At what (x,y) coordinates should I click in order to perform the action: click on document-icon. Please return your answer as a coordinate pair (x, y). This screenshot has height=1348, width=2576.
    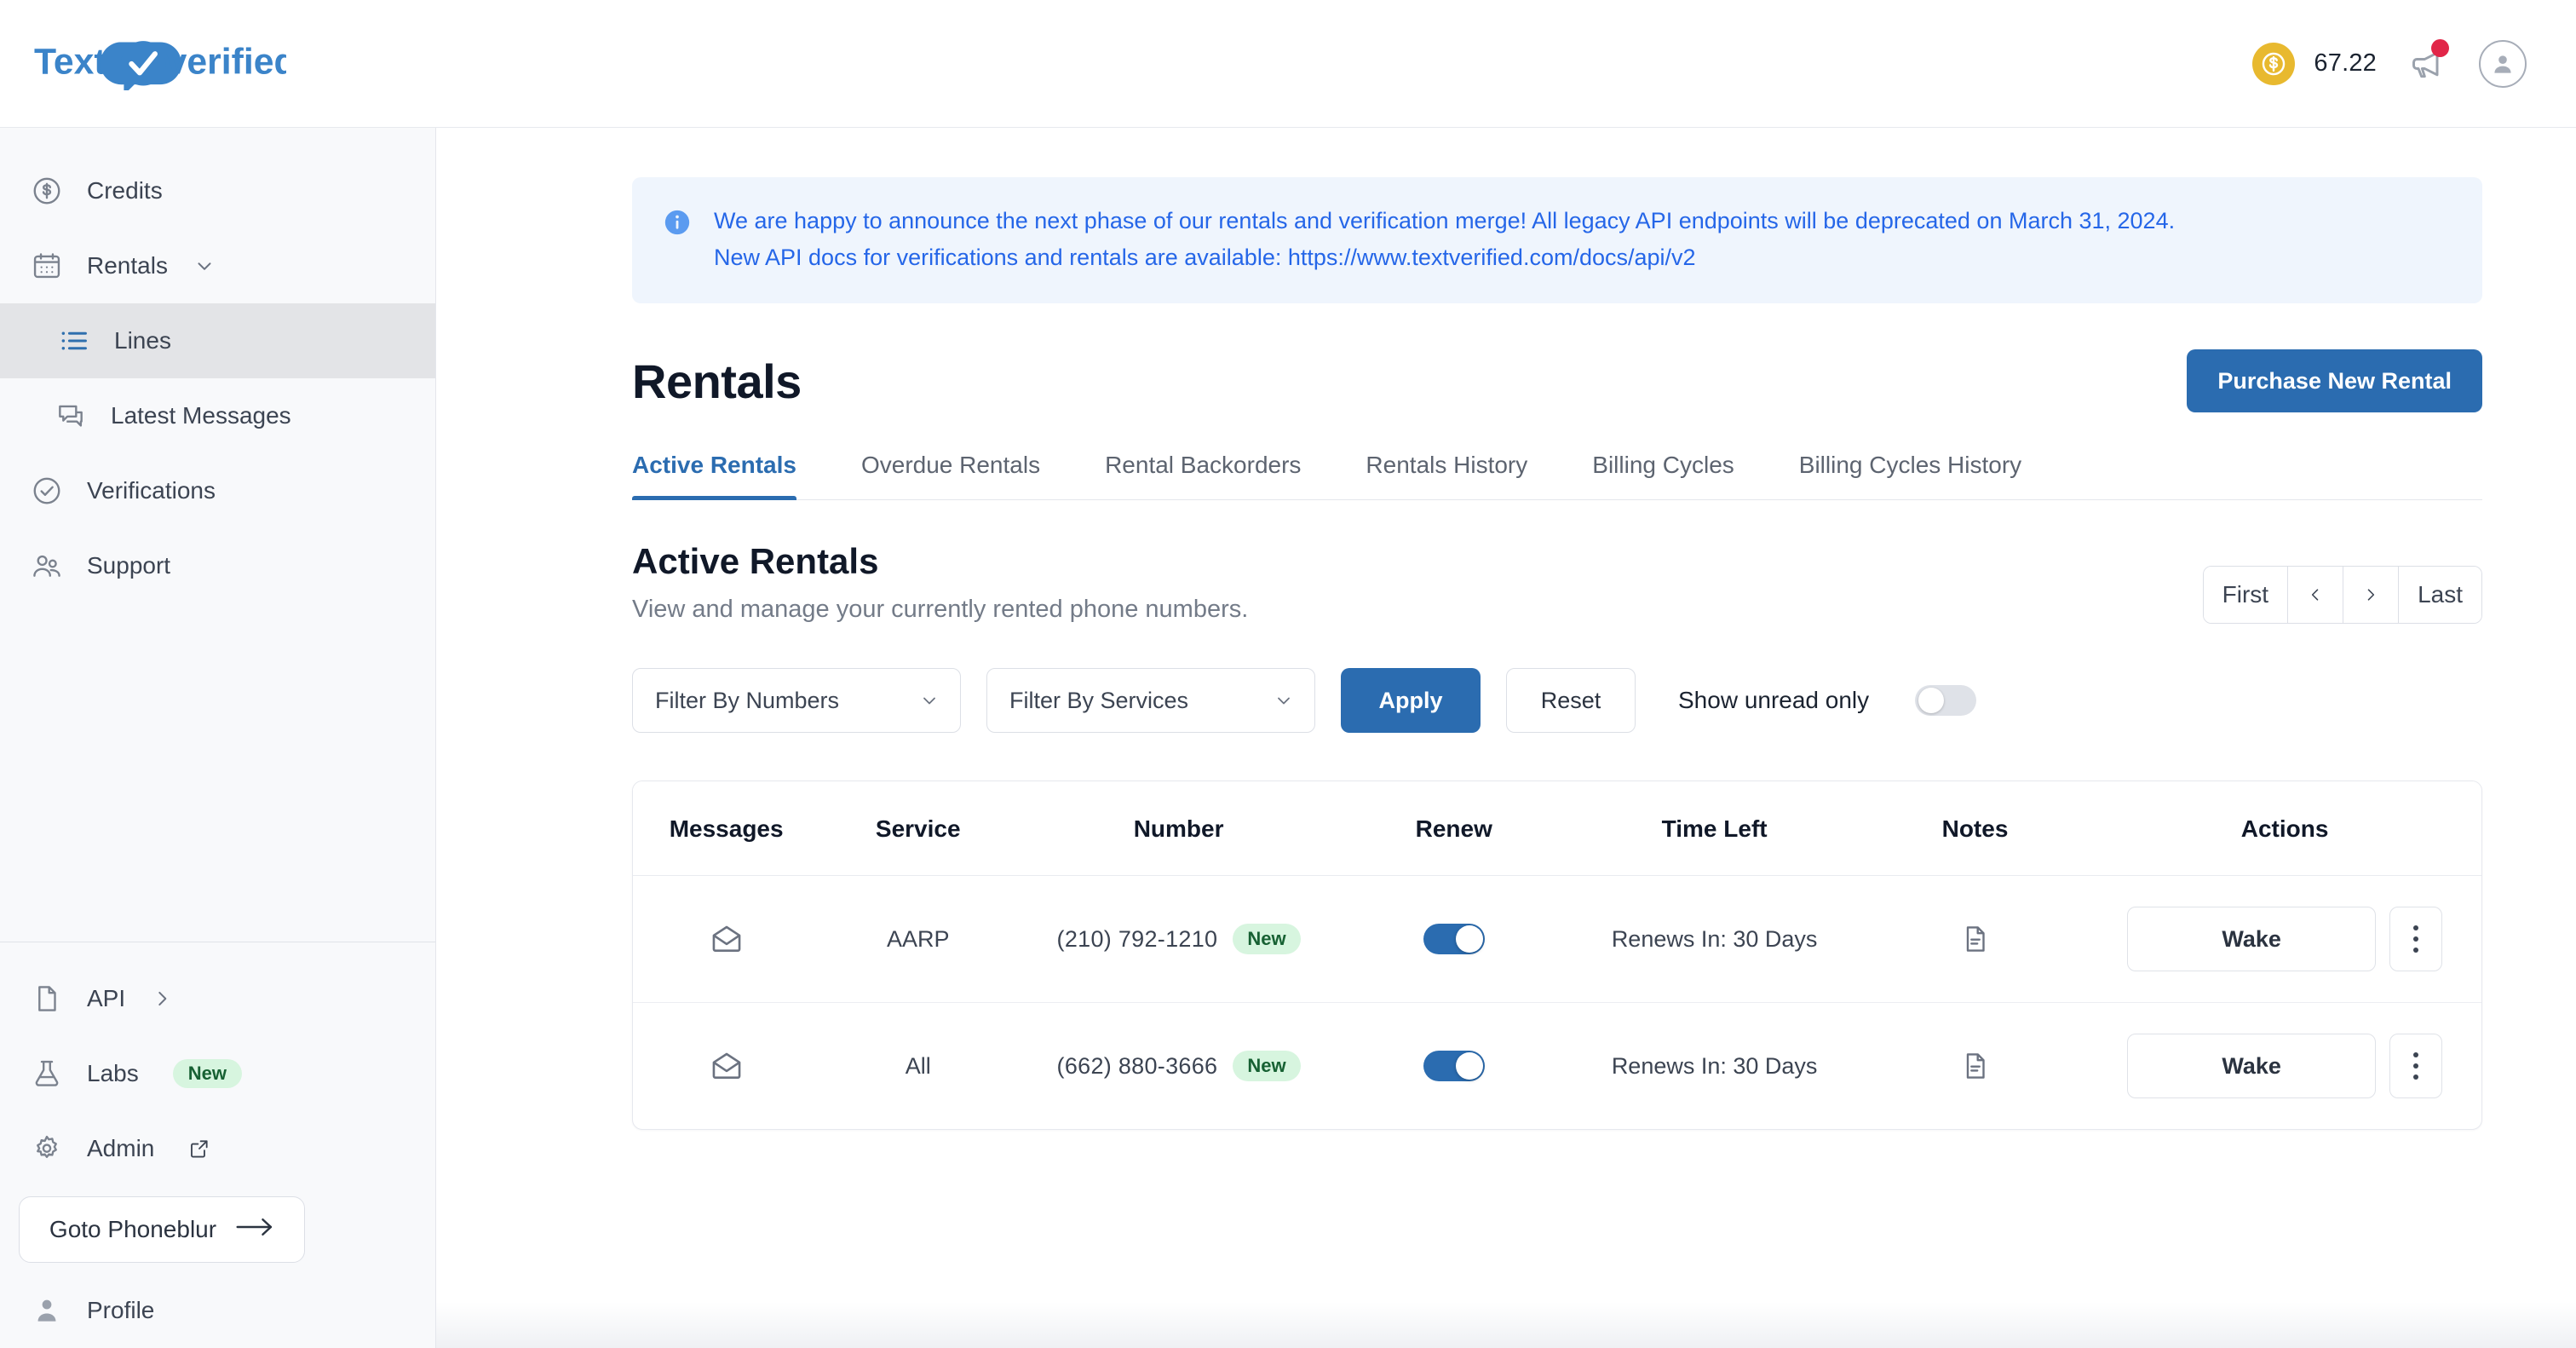
    Looking at the image, I should click on (47, 999).